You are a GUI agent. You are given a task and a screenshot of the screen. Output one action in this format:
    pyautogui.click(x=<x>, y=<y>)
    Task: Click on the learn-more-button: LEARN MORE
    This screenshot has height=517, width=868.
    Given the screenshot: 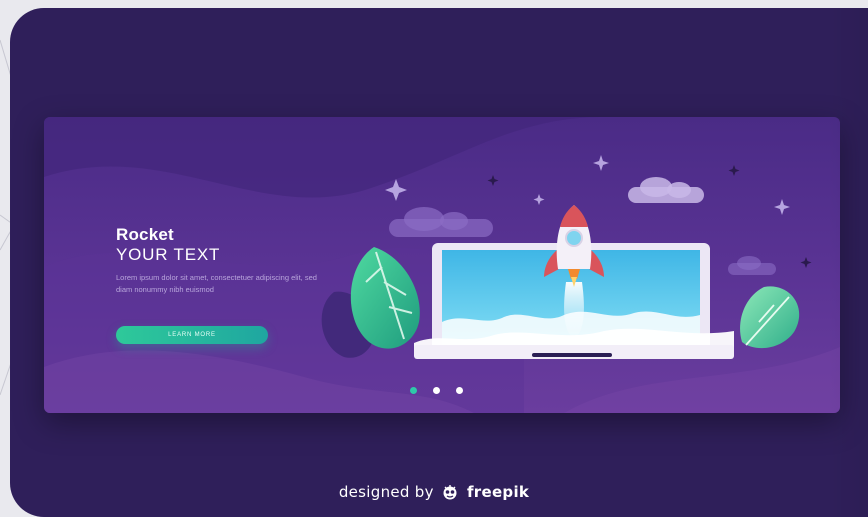 What is the action you would take?
    pyautogui.click(x=192, y=335)
    